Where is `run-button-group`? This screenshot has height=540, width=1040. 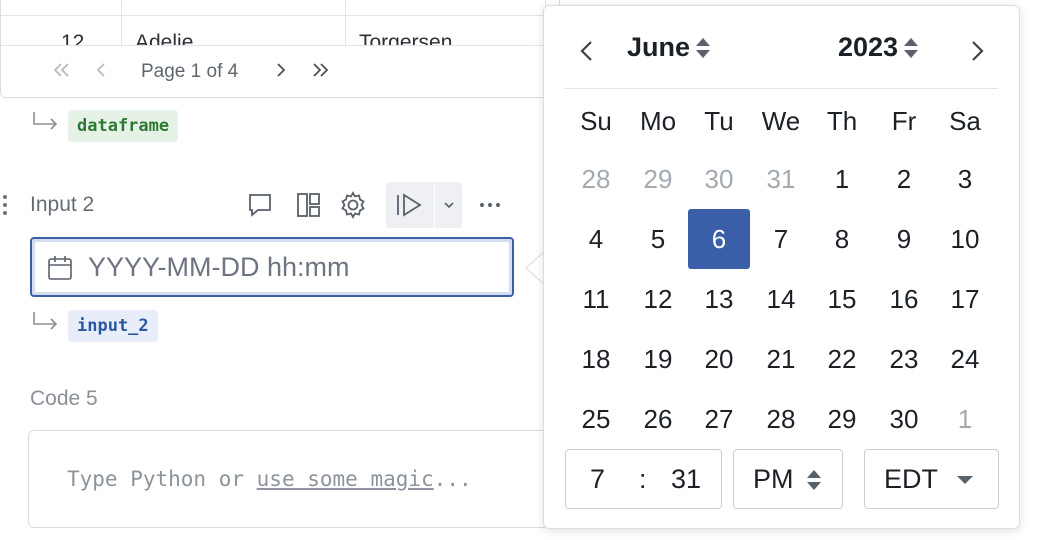 run-button-group is located at coordinates (424, 205).